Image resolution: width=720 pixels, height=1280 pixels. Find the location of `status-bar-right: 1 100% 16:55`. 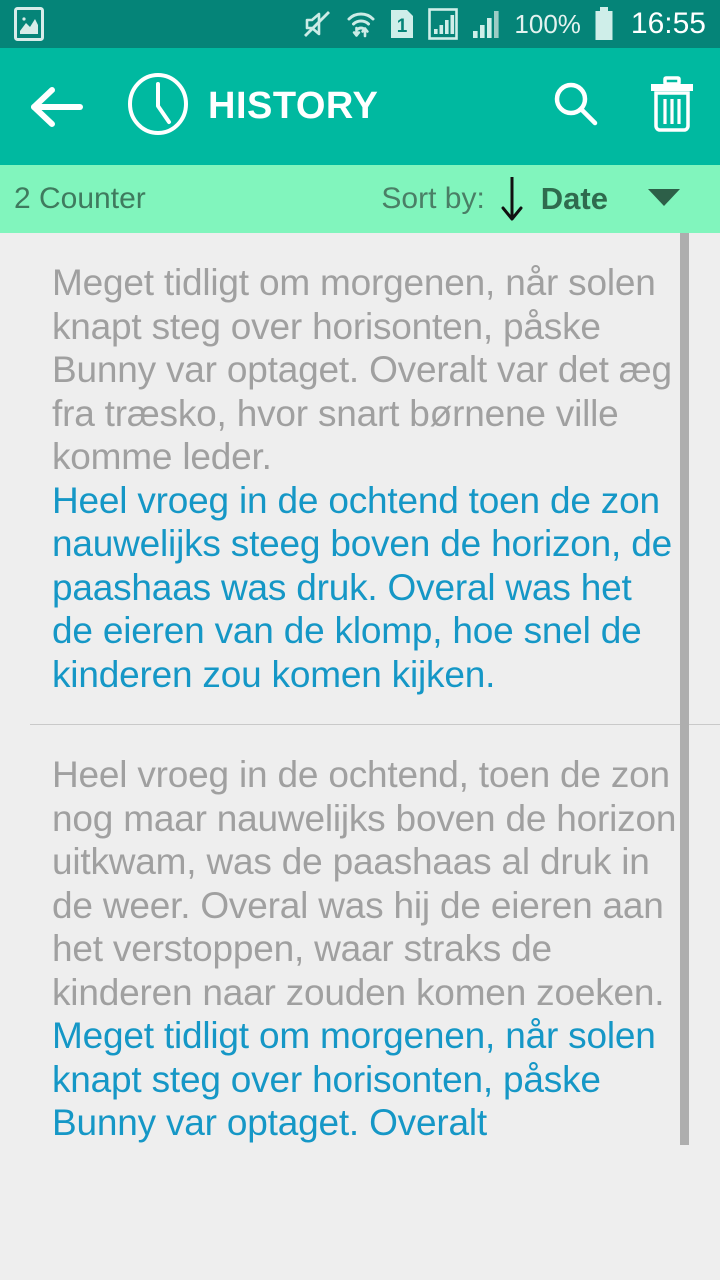

status-bar-right: 1 100% 16:55 is located at coordinates (504, 24).